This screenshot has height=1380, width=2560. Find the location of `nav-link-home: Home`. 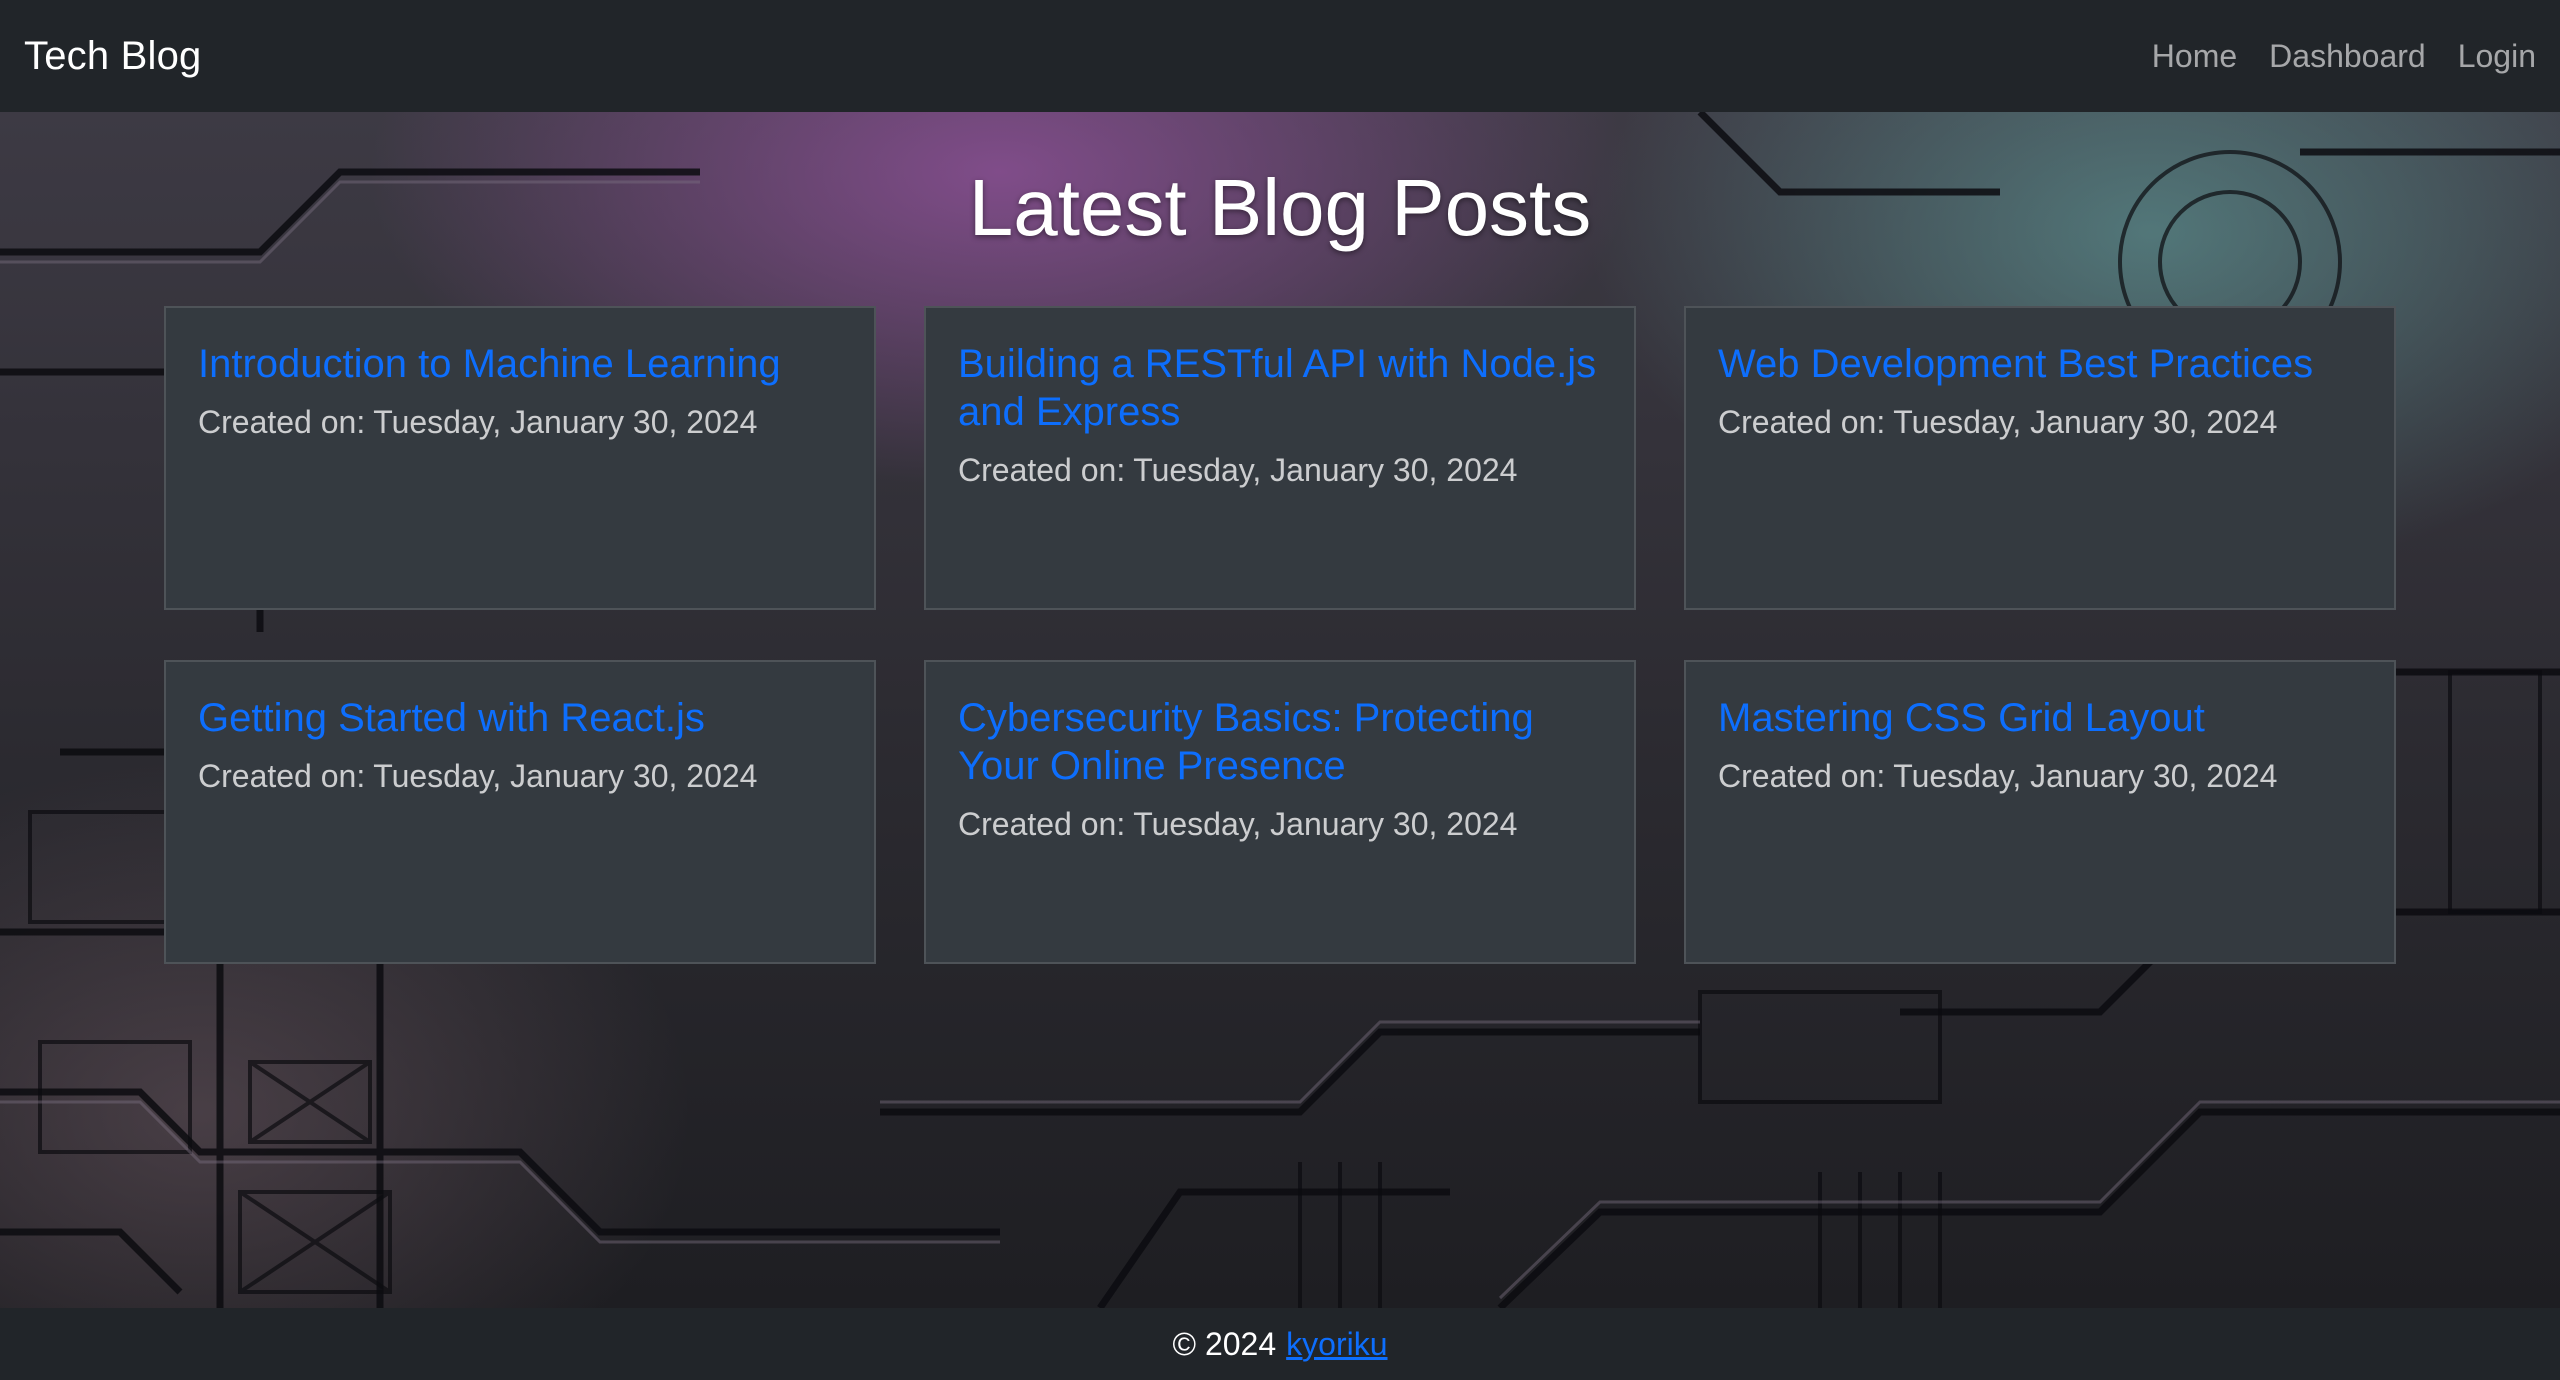

nav-link-home: Home is located at coordinates (2194, 56).